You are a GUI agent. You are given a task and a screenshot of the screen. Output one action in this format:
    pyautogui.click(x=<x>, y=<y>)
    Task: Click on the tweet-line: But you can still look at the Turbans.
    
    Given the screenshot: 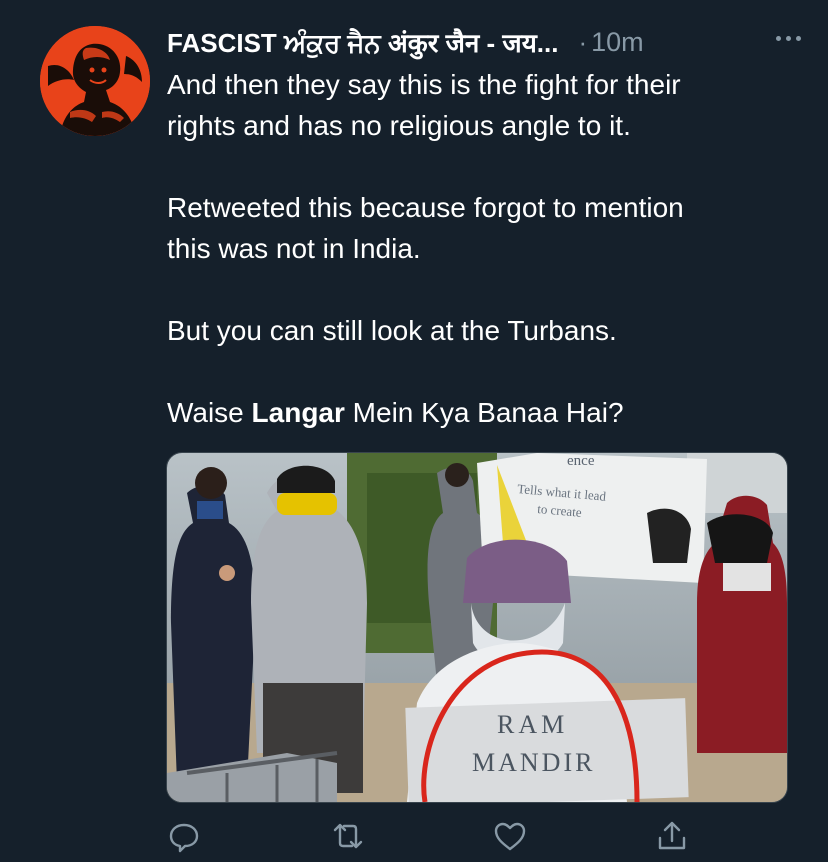 What is the action you would take?
    pyautogui.click(x=392, y=330)
    